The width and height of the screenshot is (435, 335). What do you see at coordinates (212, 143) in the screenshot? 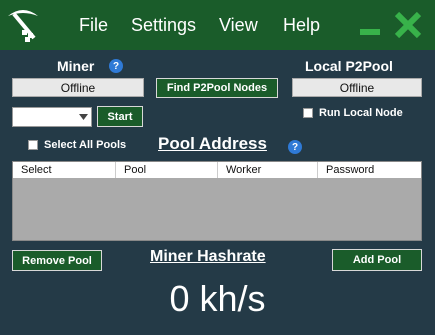
I see `pool-address-title: Pool Address` at bounding box center [212, 143].